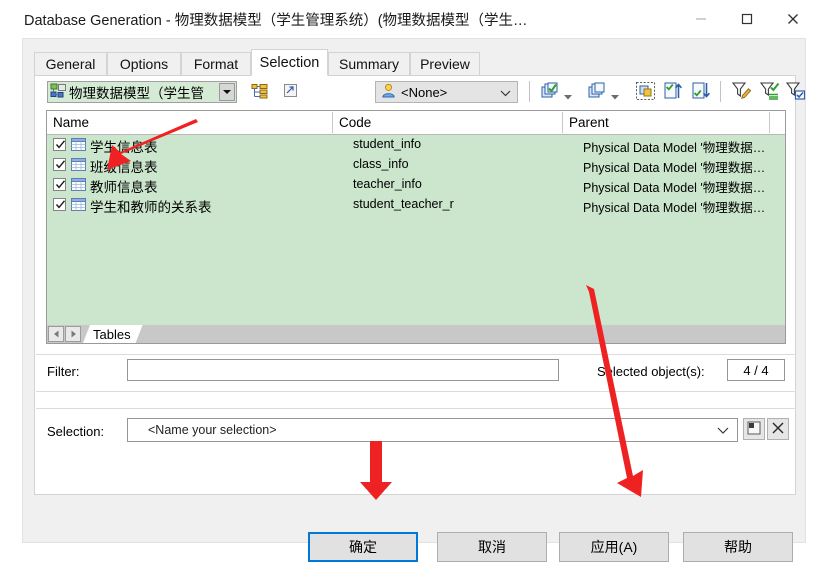  I want to click on delete-selection-button, so click(778, 429).